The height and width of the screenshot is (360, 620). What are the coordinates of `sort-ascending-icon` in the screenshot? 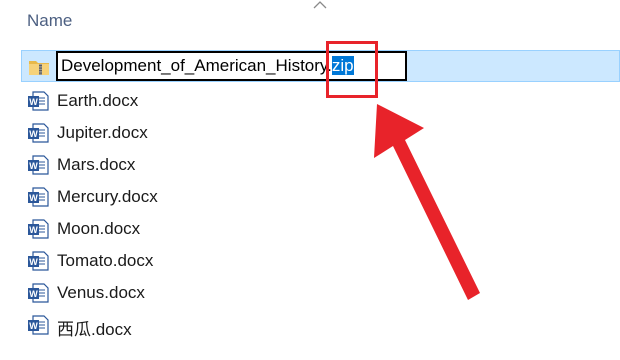 It's located at (320, 5).